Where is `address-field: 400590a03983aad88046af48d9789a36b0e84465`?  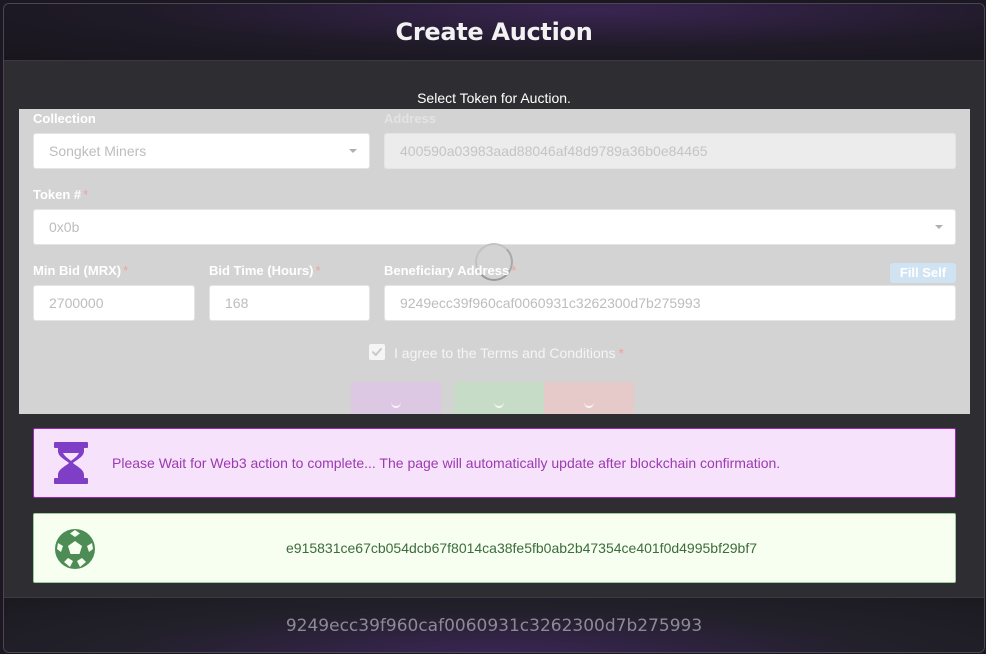 address-field: 400590a03983aad88046af48d9789a36b0e84465 is located at coordinates (670, 151).